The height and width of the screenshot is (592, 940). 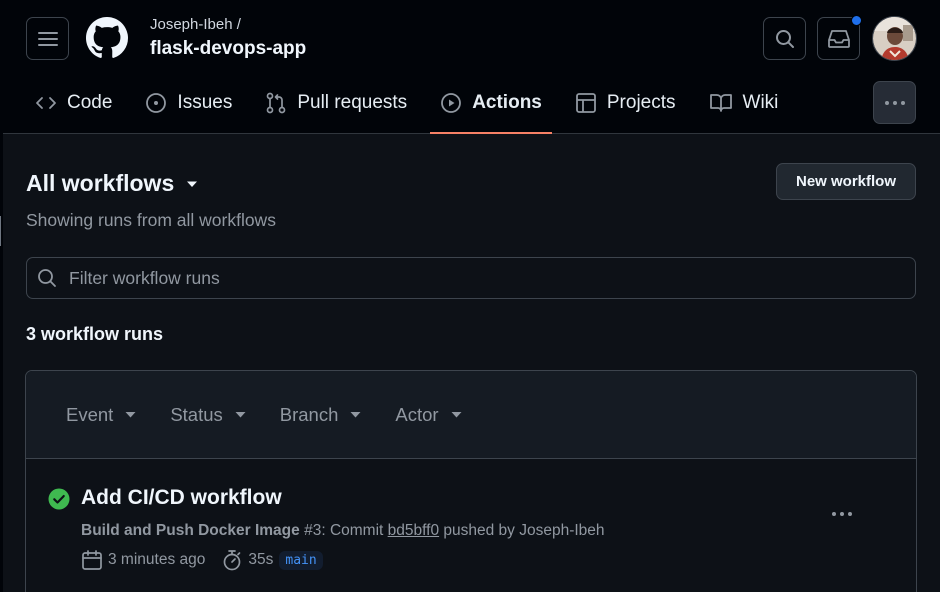 I want to click on tab-pull-requests: Pull requests, so click(x=336, y=103).